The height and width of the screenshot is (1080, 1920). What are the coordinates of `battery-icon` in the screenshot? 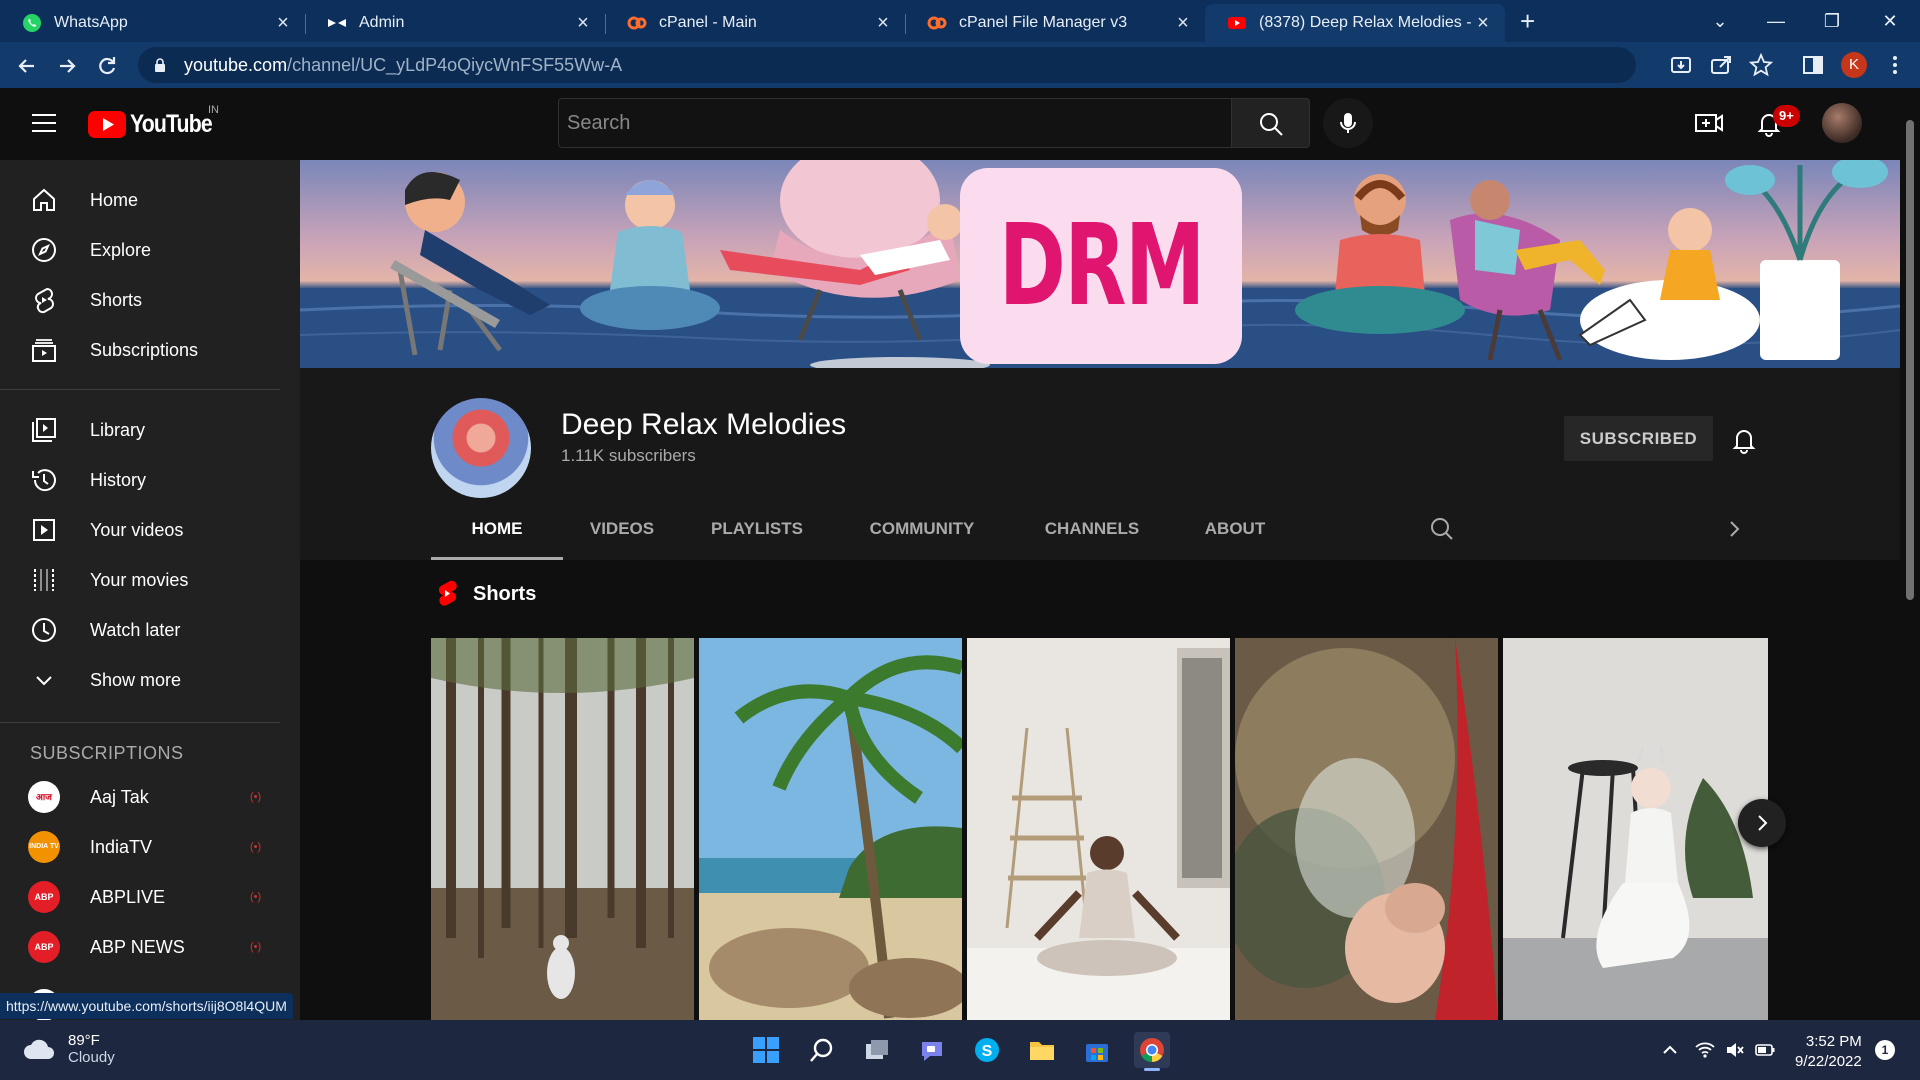 It's located at (1765, 1050).